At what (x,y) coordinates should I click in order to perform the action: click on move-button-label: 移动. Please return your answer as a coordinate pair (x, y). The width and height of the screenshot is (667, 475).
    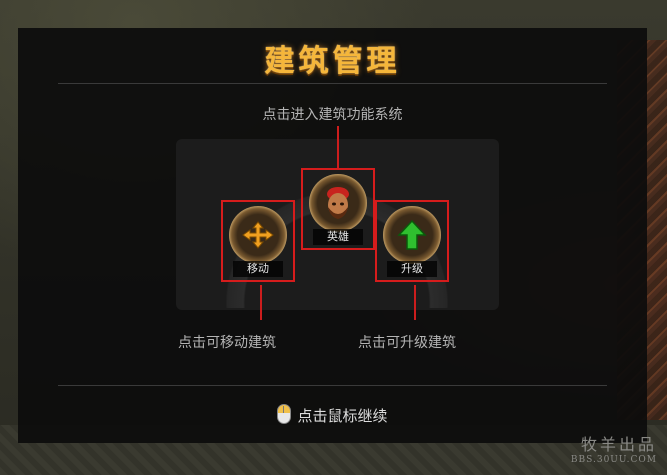
    Looking at the image, I should click on (258, 269).